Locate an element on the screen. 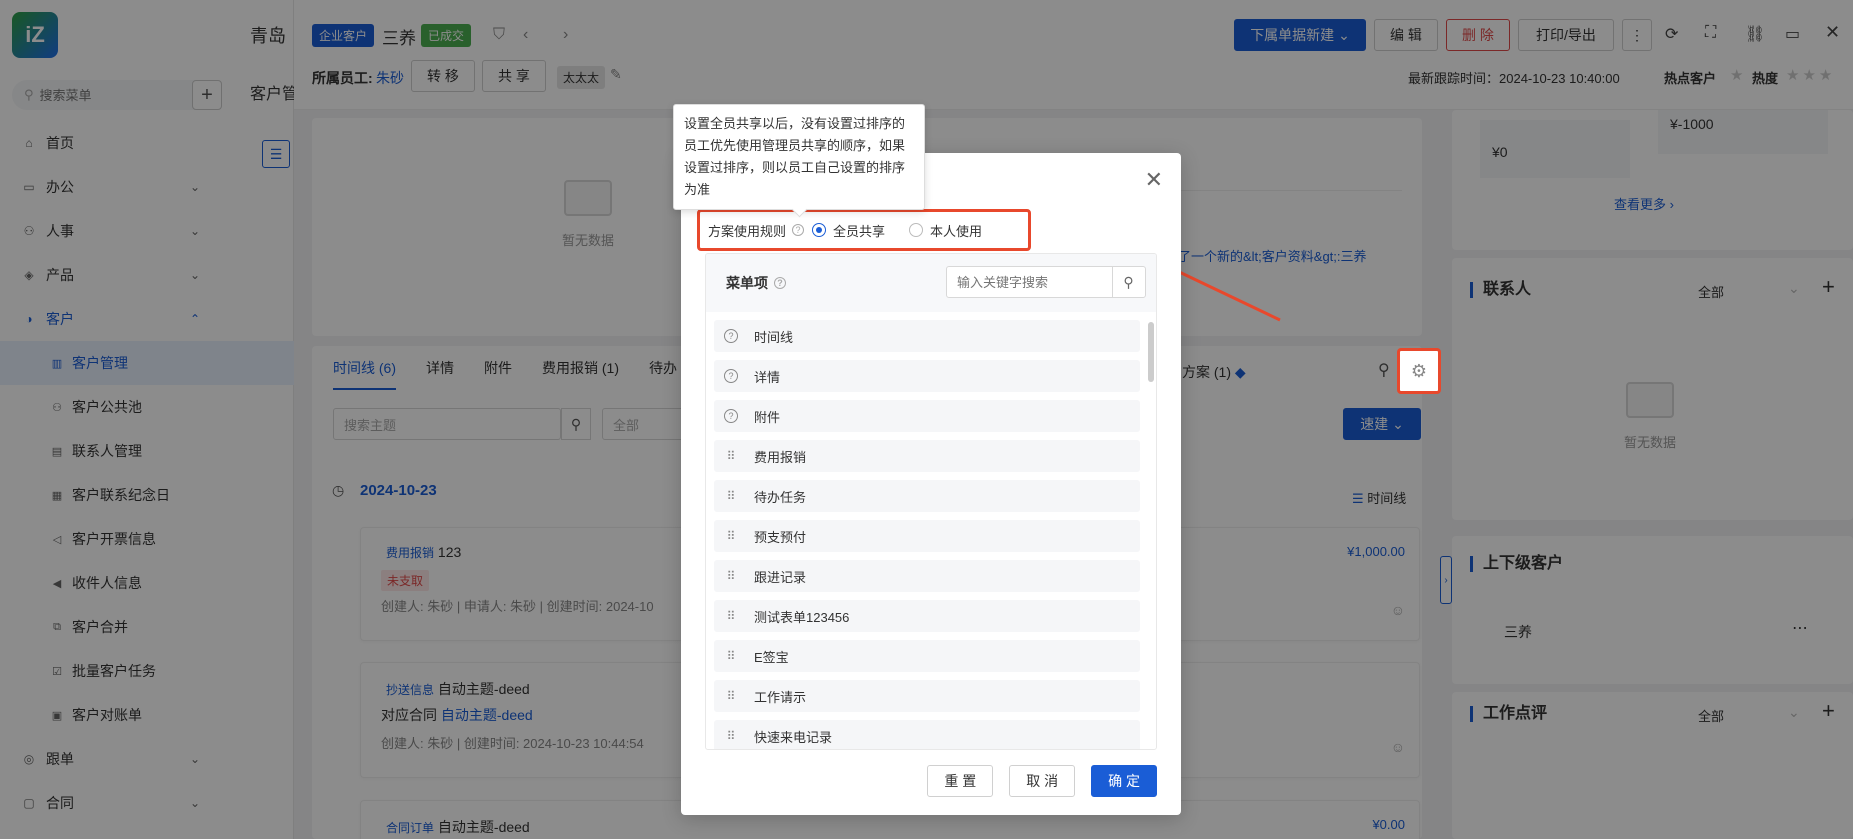 This screenshot has width=1853, height=839. menu-item: ⠿ 快速来电记录 is located at coordinates (927, 734).